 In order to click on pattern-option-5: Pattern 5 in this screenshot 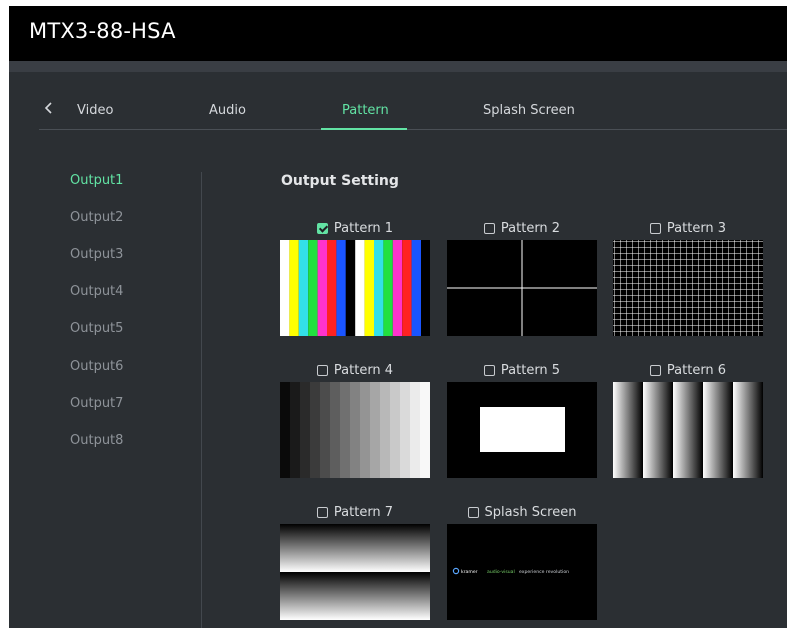, I will do `click(522, 370)`.